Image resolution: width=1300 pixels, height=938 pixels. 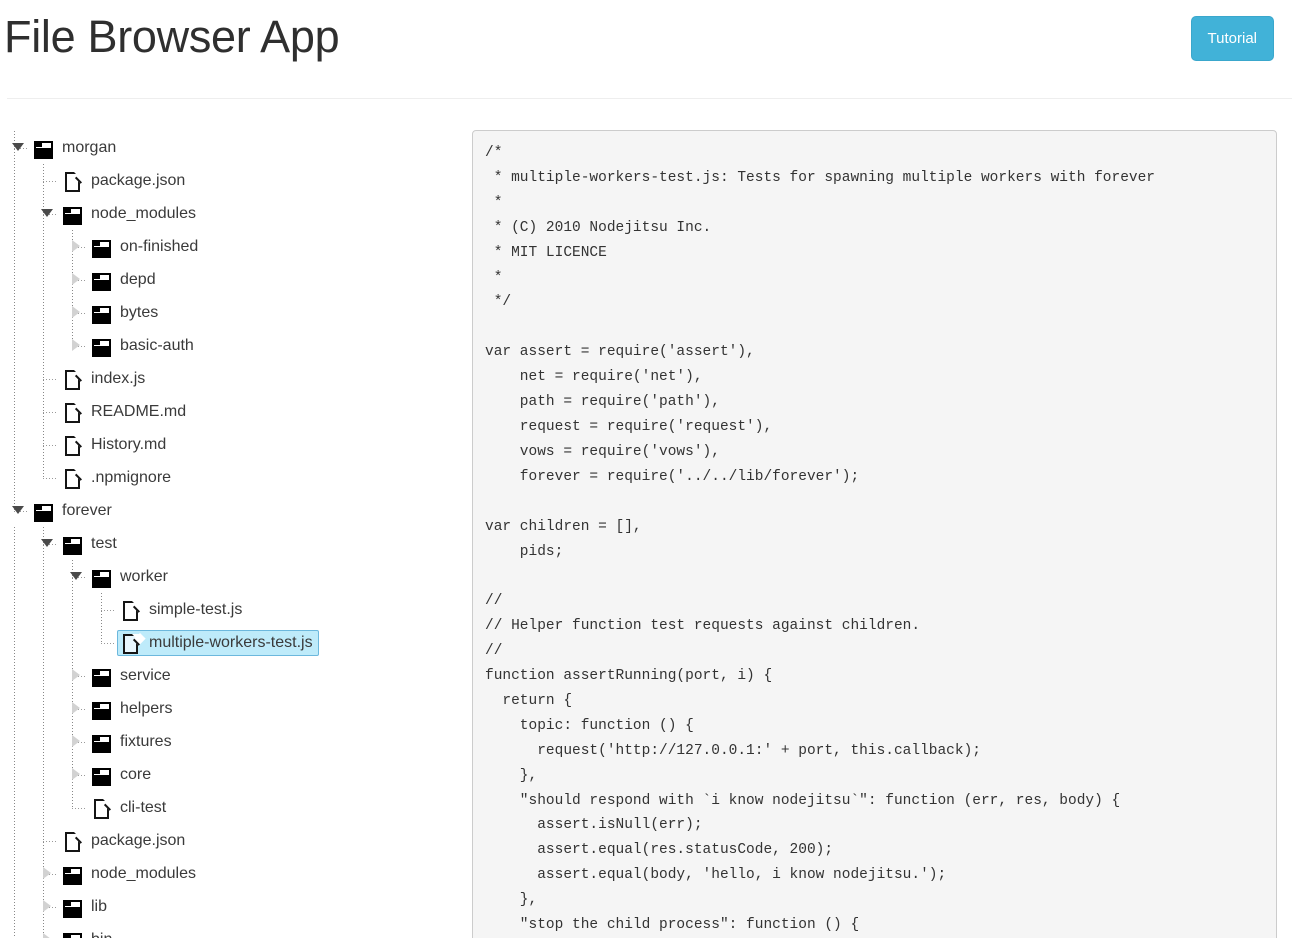 I want to click on tree-node-anchor: bytes, so click(x=126, y=313).